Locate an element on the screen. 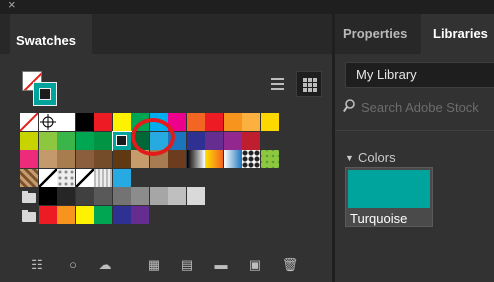 The image size is (494, 282). library-color-card: Turquoise is located at coordinates (389, 197).